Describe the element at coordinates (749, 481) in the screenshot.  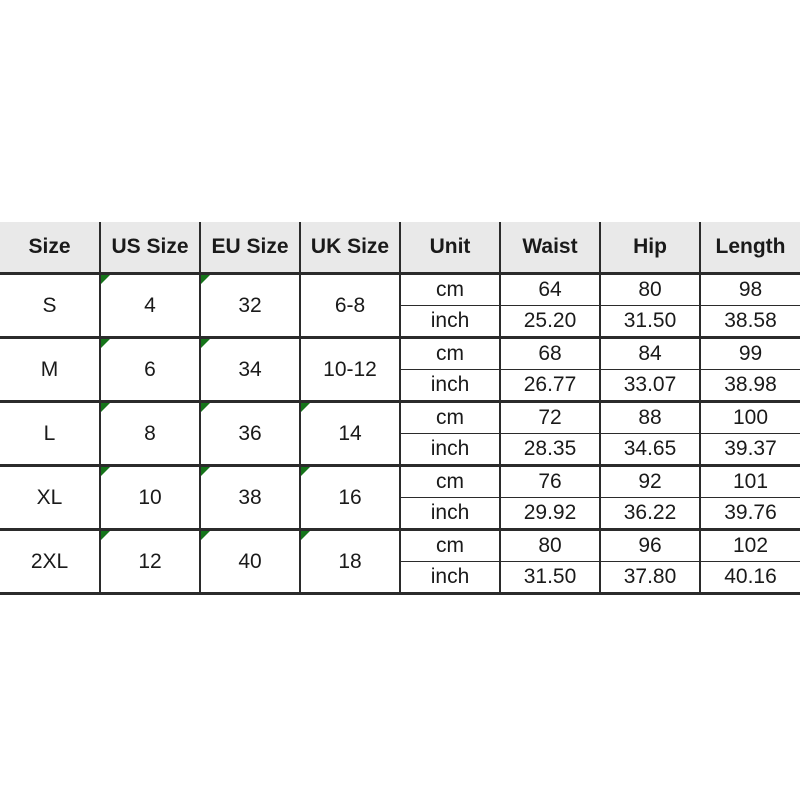
I see `length-value-cell: 101` at that location.